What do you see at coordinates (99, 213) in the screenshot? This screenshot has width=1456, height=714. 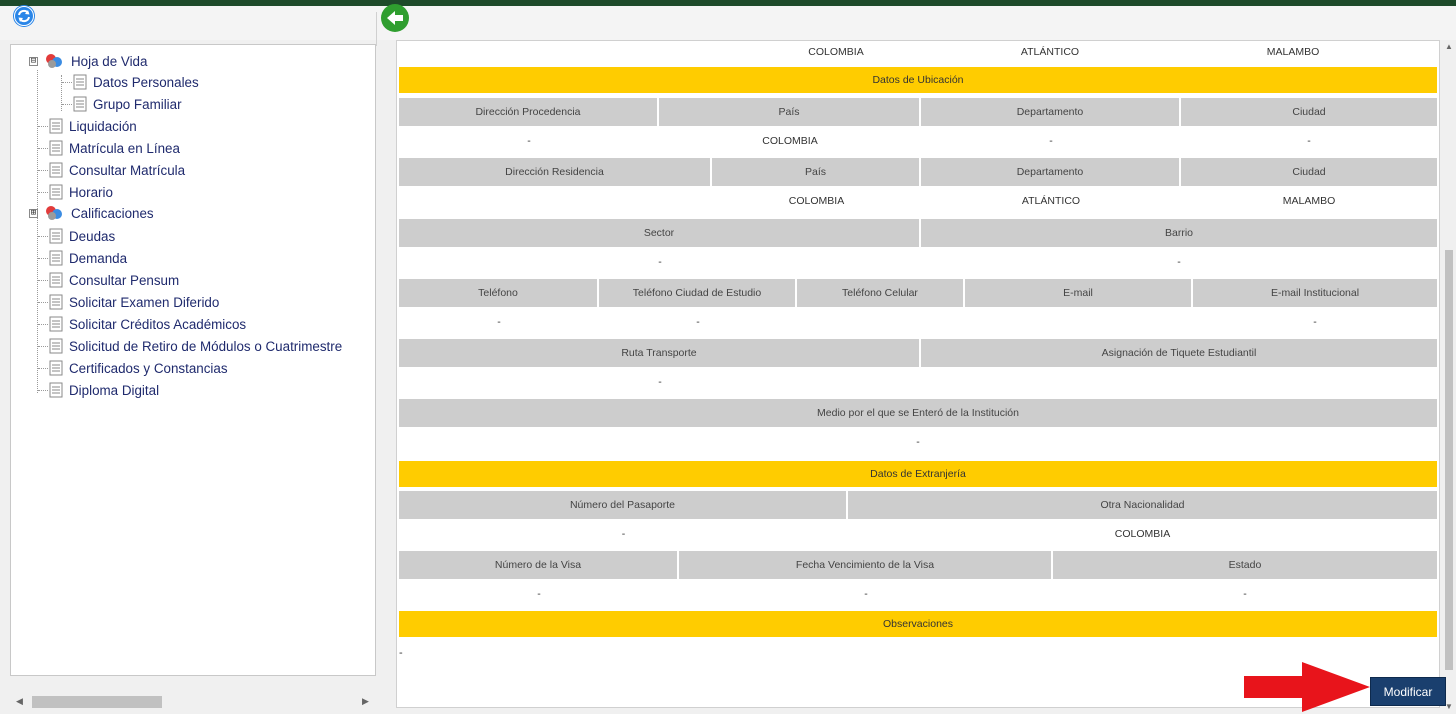 I see `tree-item-calificaciones: Calificaciones` at bounding box center [99, 213].